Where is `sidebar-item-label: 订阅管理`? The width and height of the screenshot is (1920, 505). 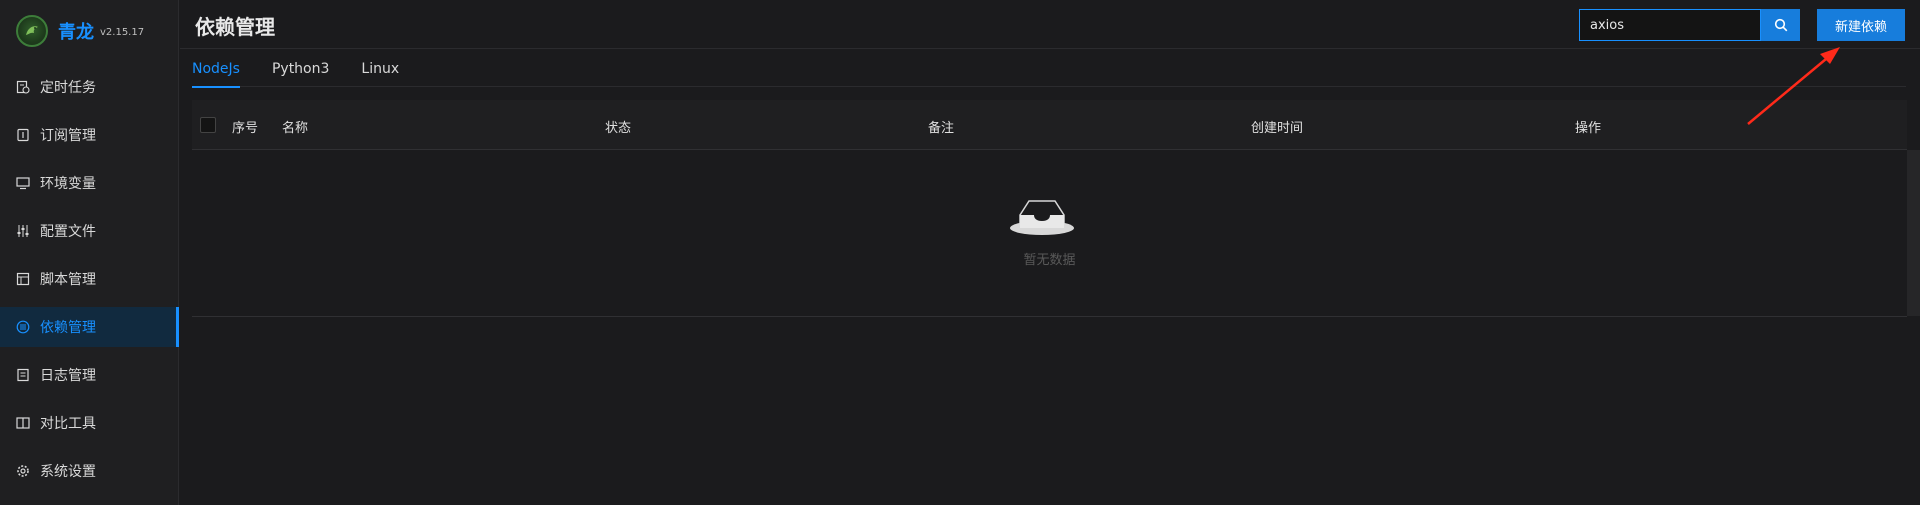 sidebar-item-label: 订阅管理 is located at coordinates (68, 136).